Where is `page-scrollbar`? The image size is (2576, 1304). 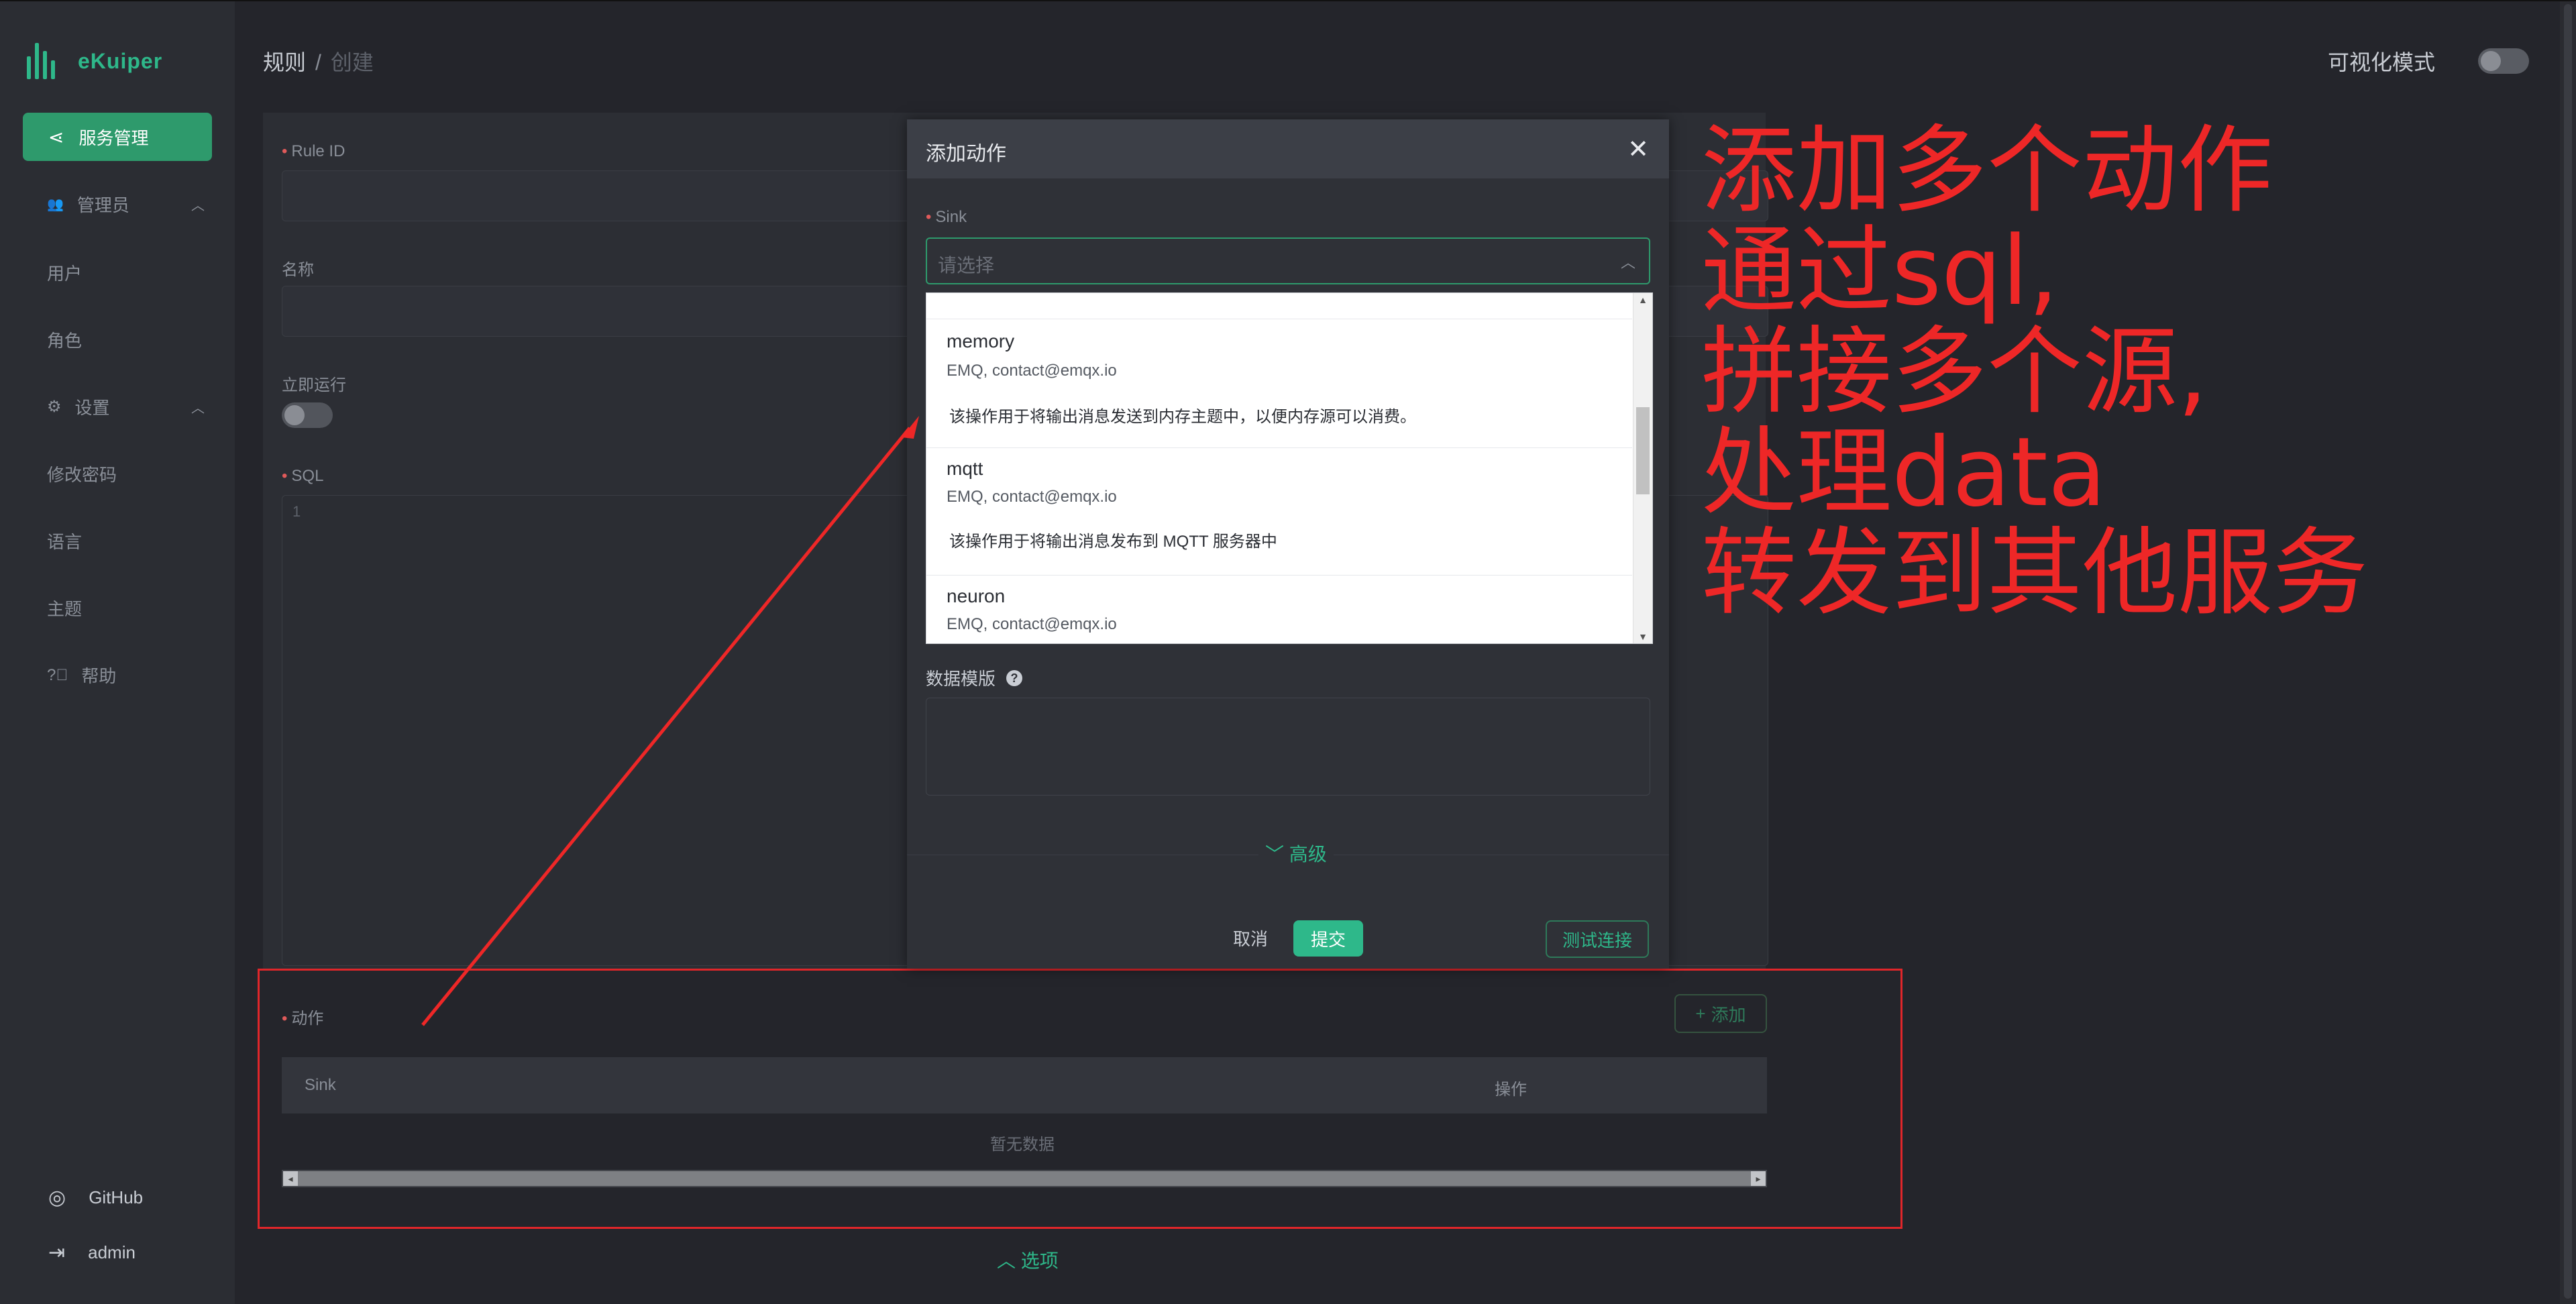
page-scrollbar is located at coordinates (2568, 653).